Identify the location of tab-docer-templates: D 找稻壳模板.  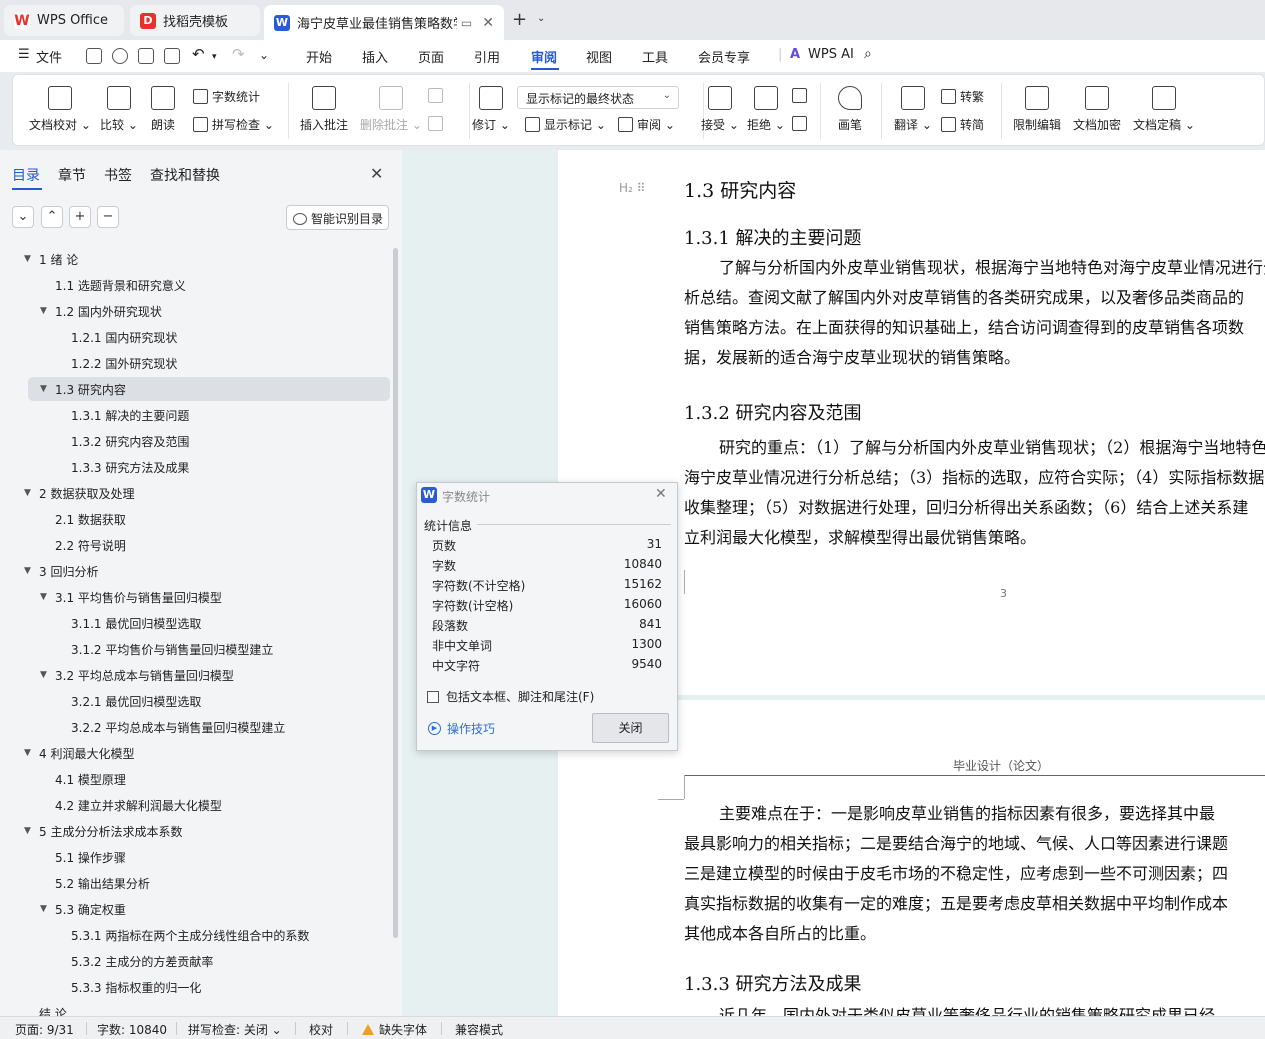
(195, 20).